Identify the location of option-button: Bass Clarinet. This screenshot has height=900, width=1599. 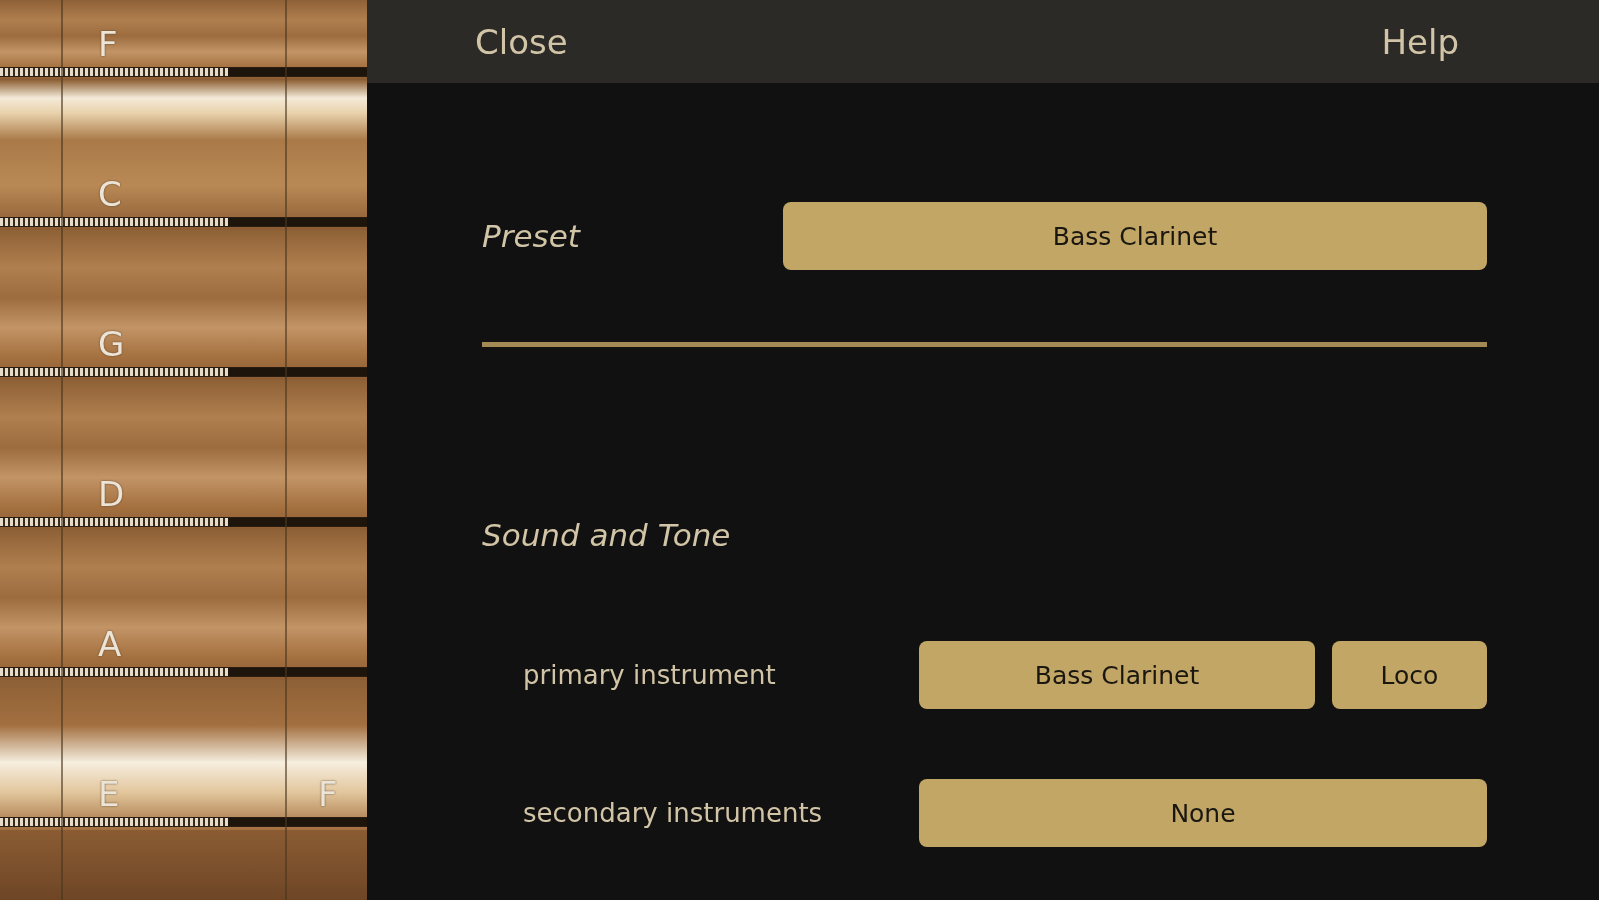
(1117, 675).